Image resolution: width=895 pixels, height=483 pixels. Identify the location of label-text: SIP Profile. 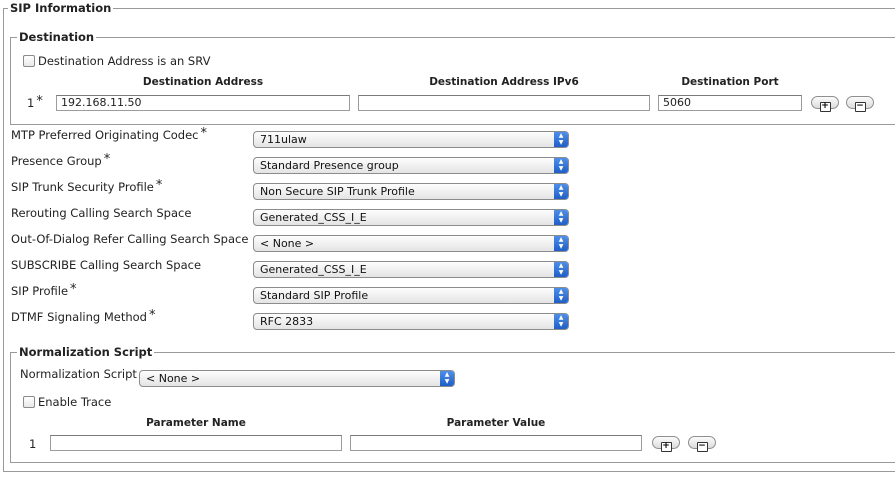
(40, 291).